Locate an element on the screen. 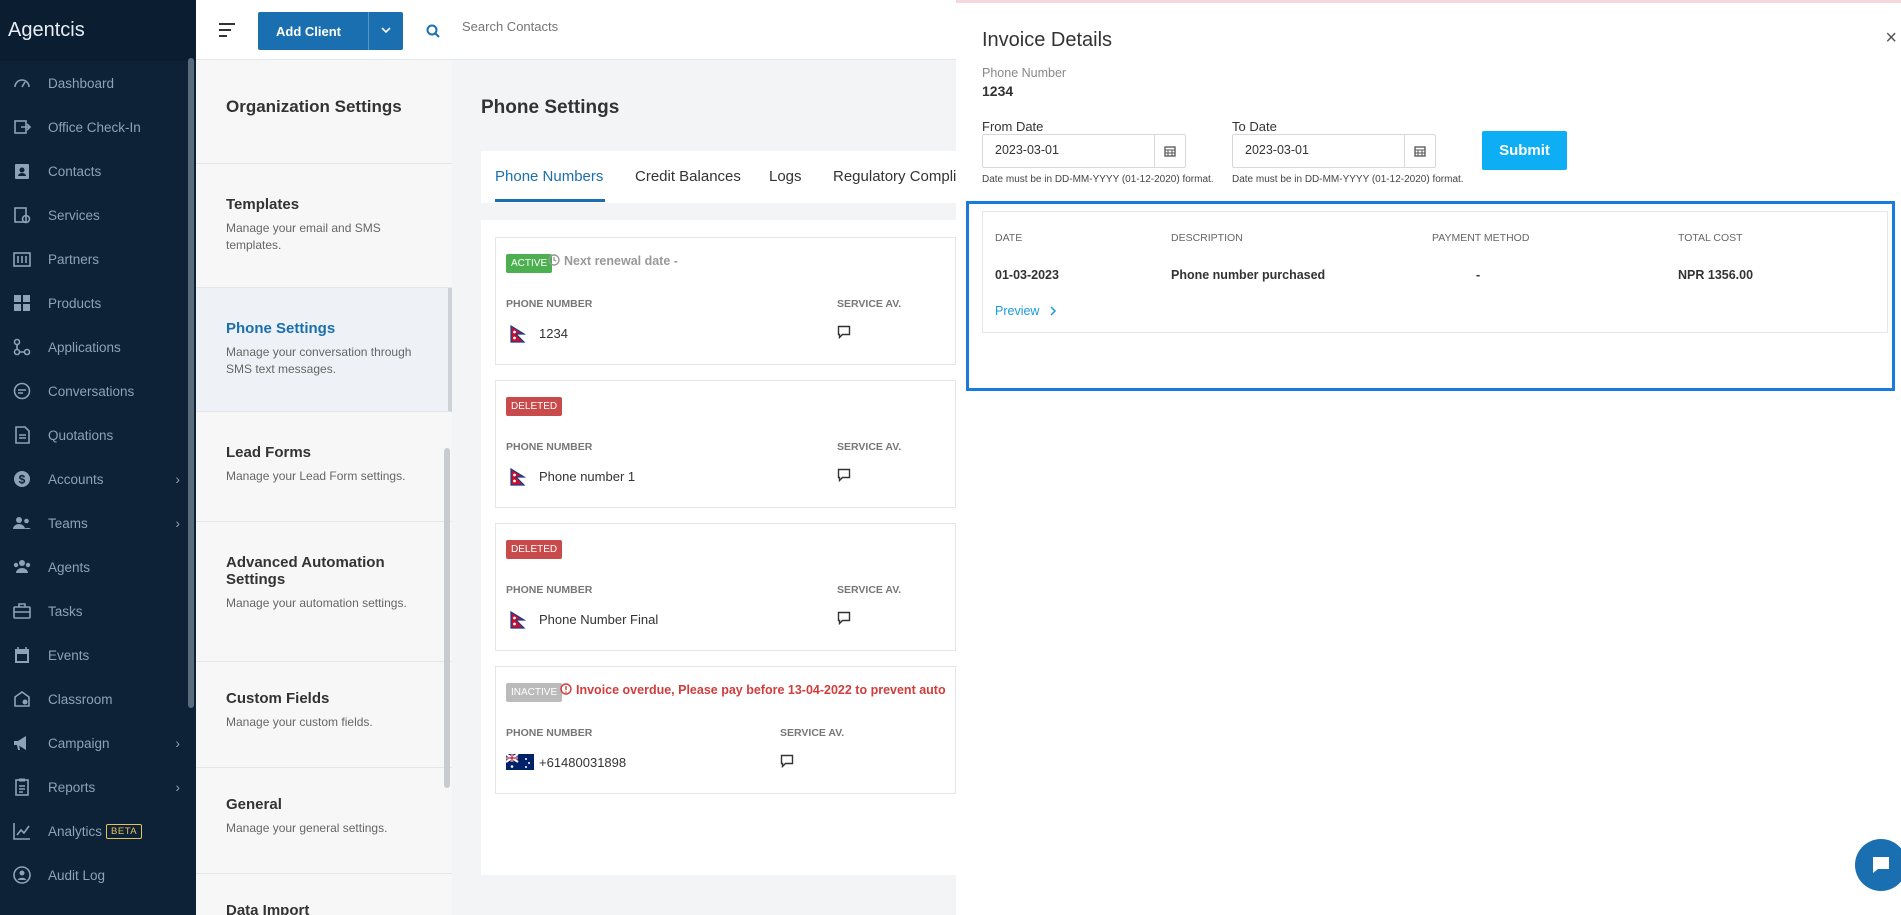 This screenshot has width=1901, height=915. top-bar: Add Client is located at coordinates (576, 30).